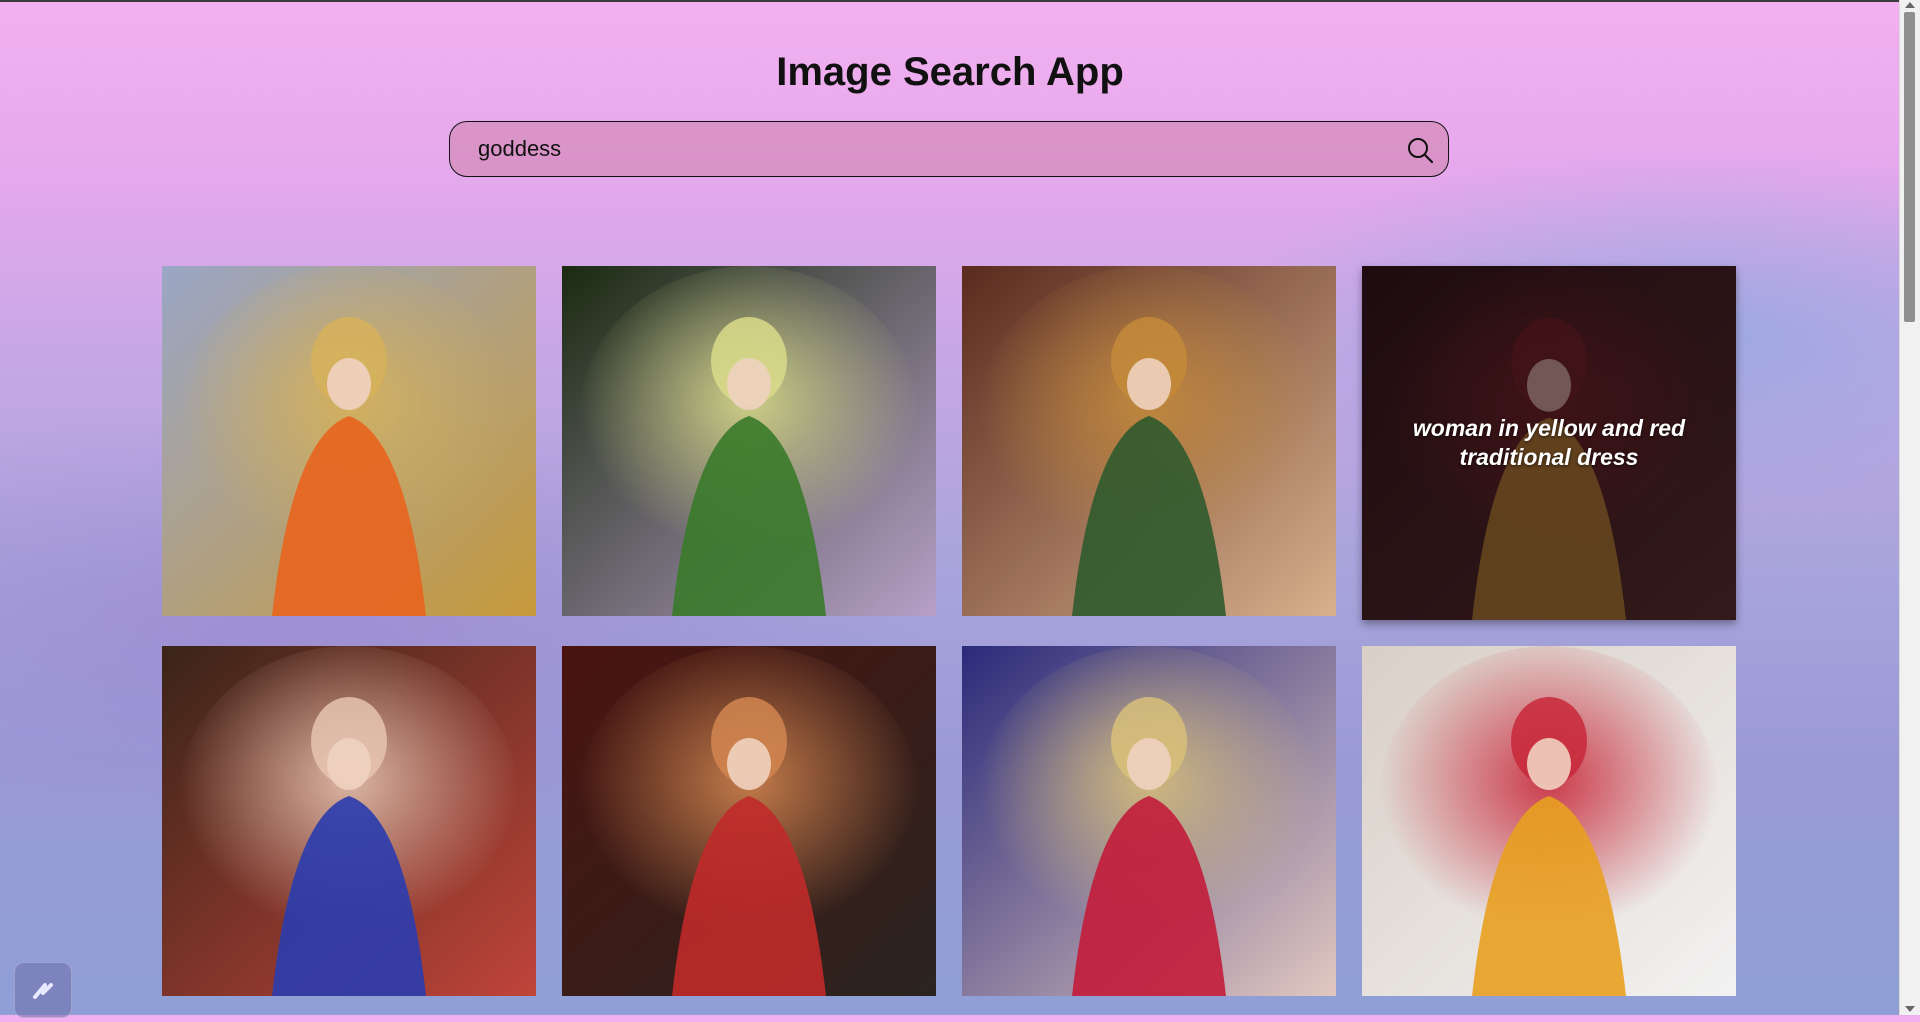 This screenshot has height=1022, width=1920. I want to click on extension-icon, so click(43, 990).